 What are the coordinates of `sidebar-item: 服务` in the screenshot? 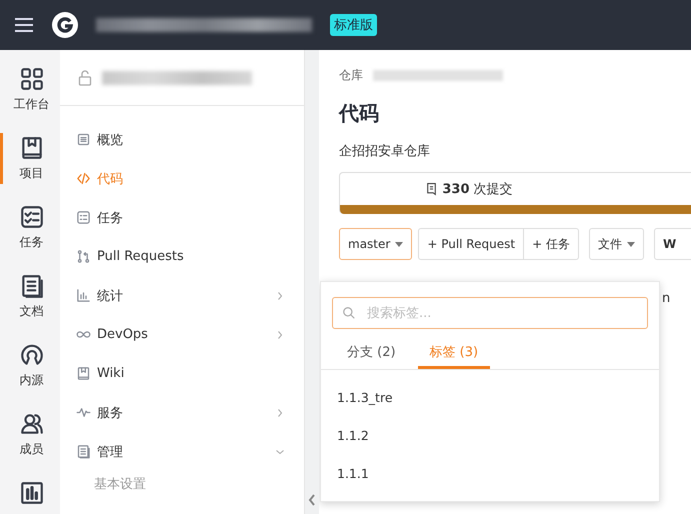 It's located at (182, 412).